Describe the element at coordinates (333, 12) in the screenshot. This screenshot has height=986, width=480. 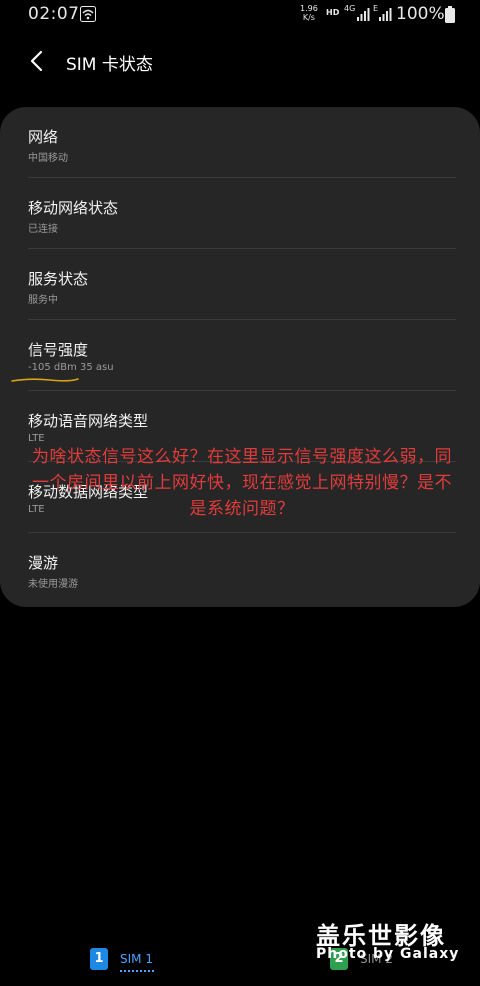
I see `hd-icon: HD` at that location.